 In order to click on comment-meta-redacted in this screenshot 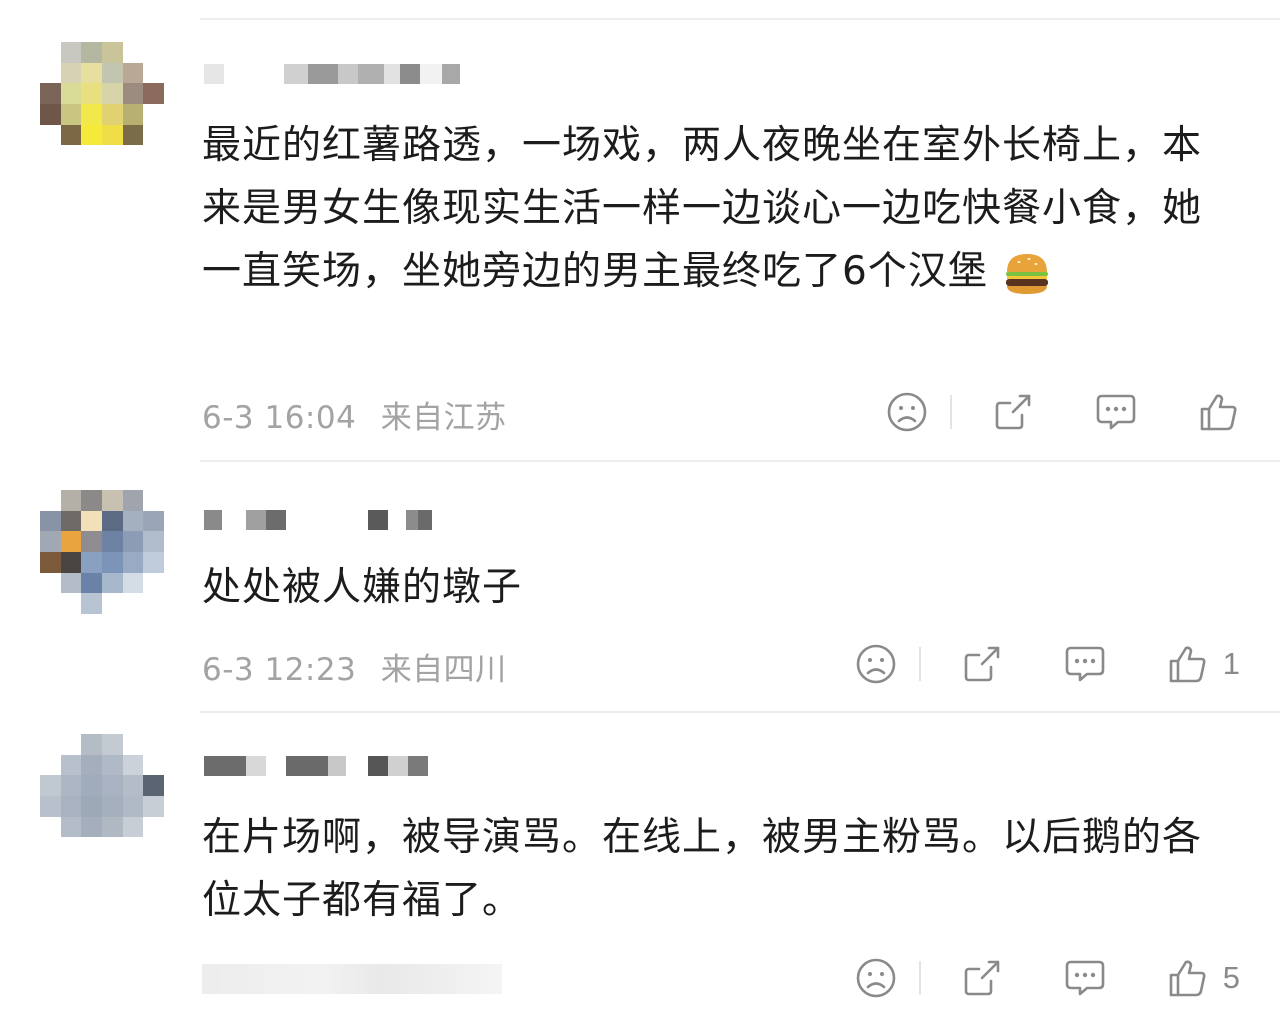, I will do `click(352, 979)`.